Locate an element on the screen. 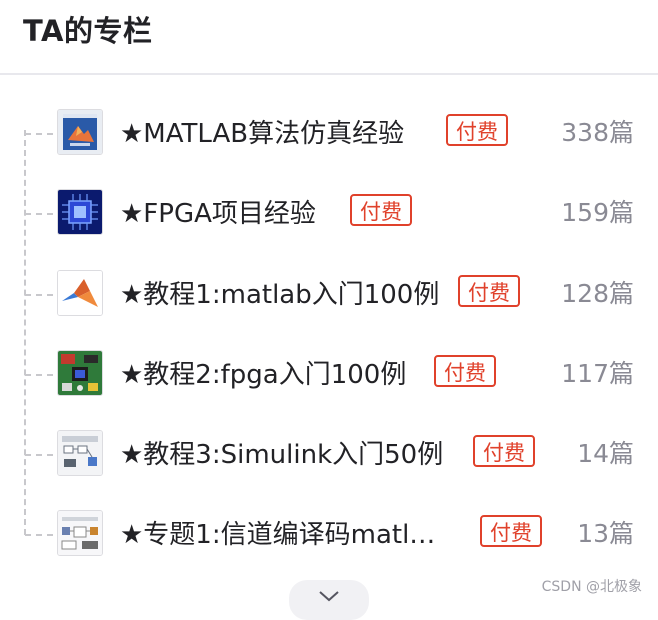 This screenshot has height=620, width=658. expand-more-button is located at coordinates (329, 600).